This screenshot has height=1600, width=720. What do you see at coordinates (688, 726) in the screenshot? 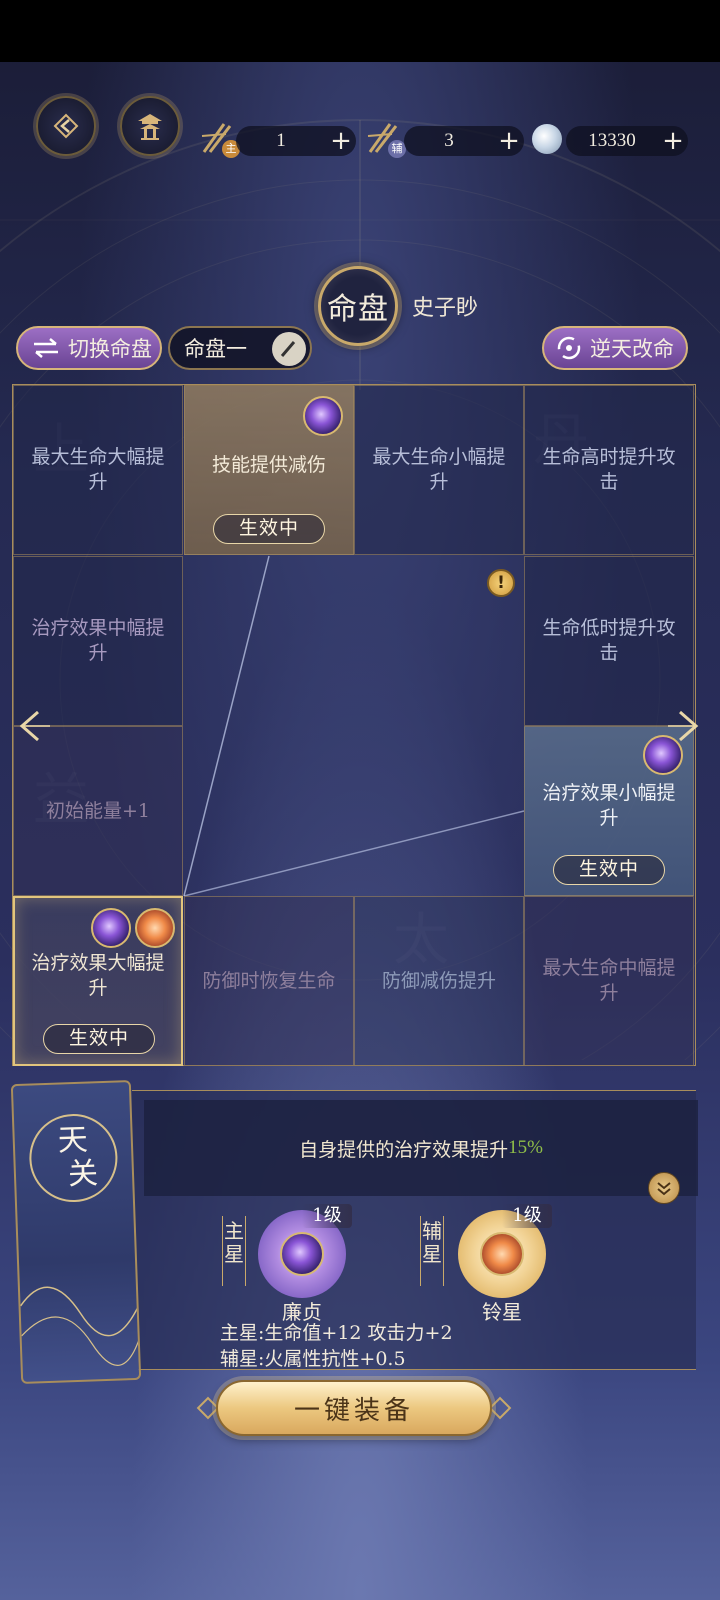
I see `arrow-right-icon` at bounding box center [688, 726].